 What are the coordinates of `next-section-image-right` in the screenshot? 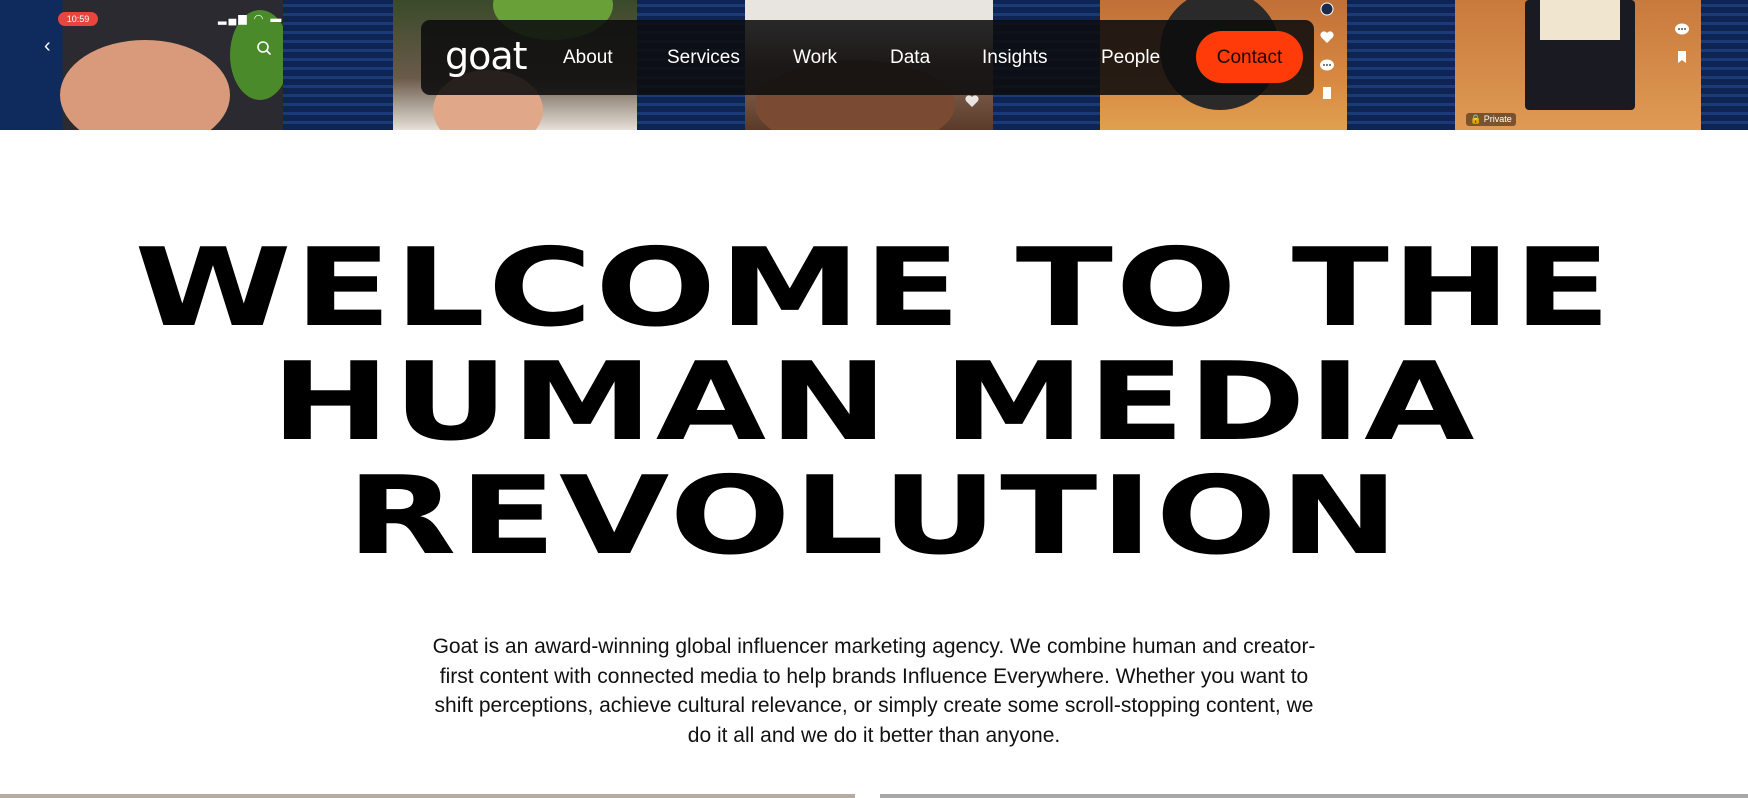 It's located at (1314, 796).